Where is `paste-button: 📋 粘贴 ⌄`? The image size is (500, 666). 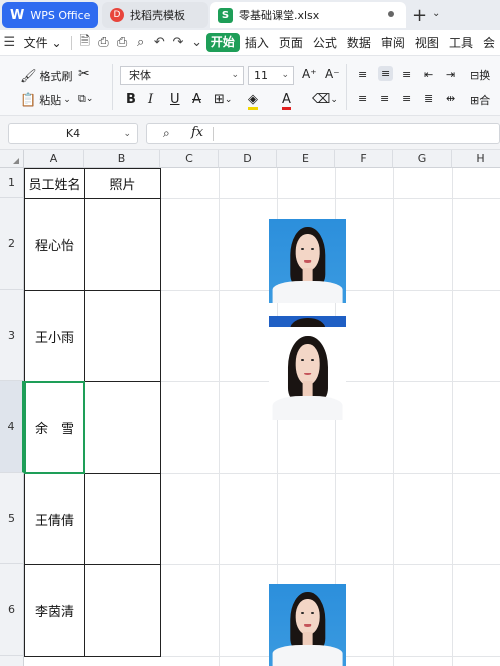
paste-button: 📋 粘贴 ⌄ is located at coordinates (45, 100).